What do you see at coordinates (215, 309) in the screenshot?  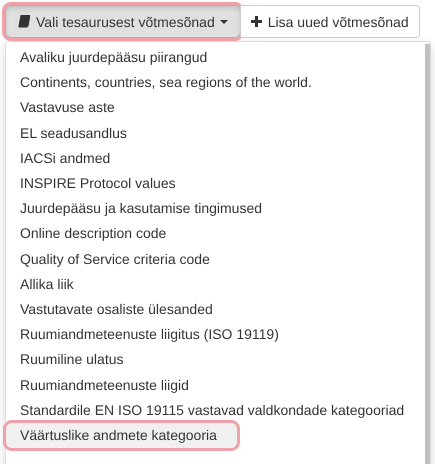 I see `menu-item: Vastutavate osaliste ülesanded` at bounding box center [215, 309].